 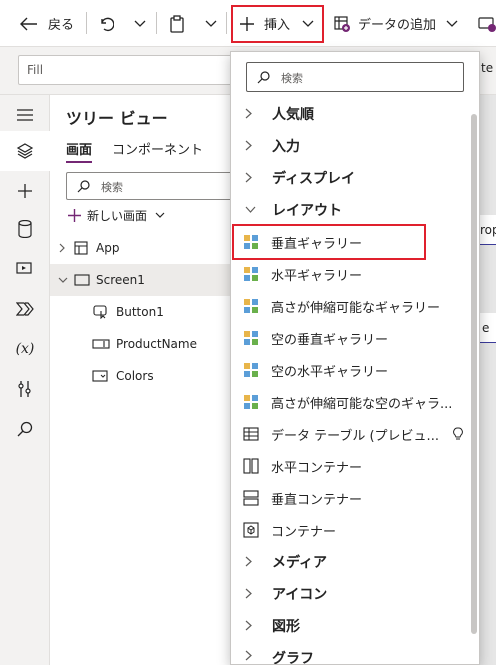 I want to click on menu-scrollbar, so click(x=474, y=374).